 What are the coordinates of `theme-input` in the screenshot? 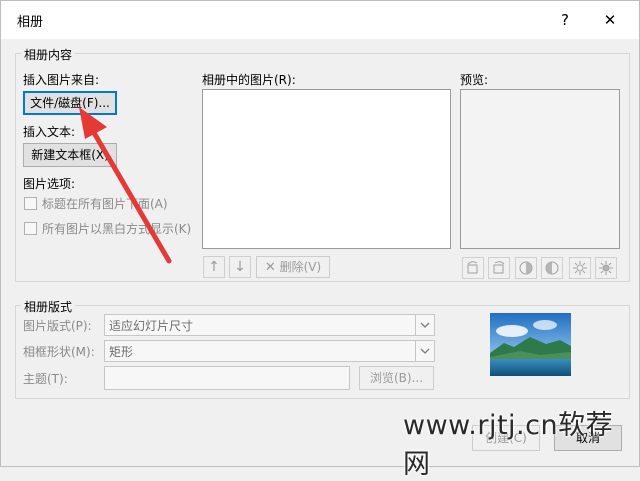 It's located at (227, 378).